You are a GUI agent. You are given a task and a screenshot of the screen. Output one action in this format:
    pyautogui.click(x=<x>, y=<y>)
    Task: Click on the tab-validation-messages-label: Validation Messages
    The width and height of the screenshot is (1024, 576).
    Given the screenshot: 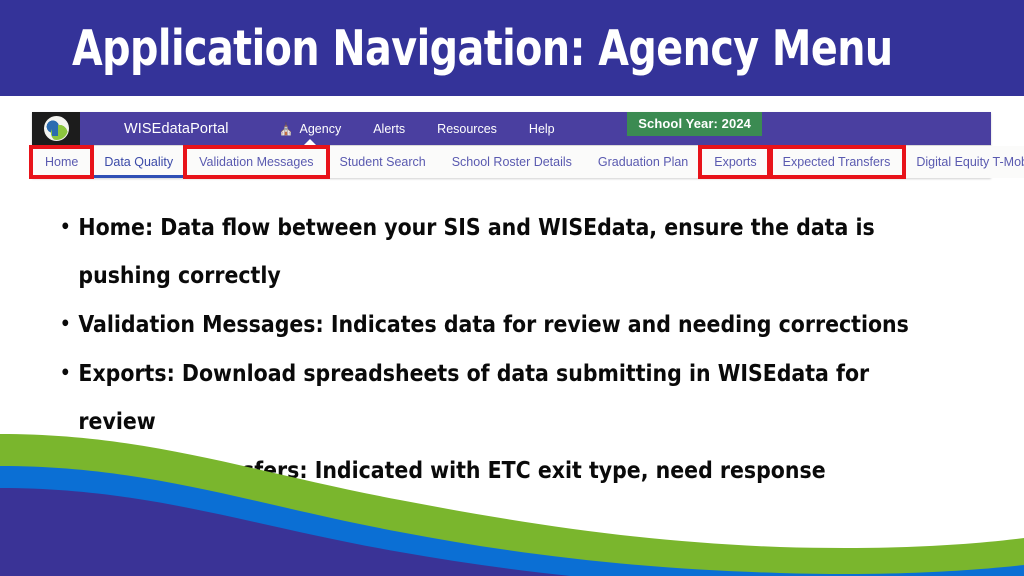 What is the action you would take?
    pyautogui.click(x=256, y=162)
    